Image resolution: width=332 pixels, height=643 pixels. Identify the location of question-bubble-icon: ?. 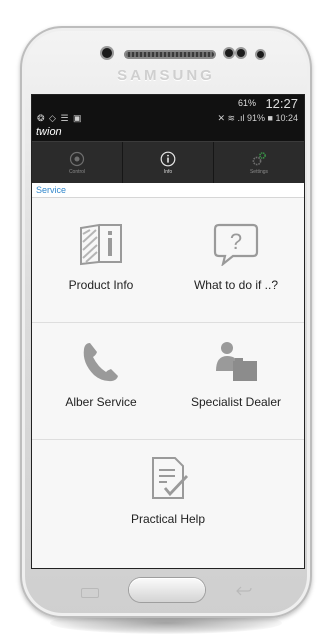
(236, 244).